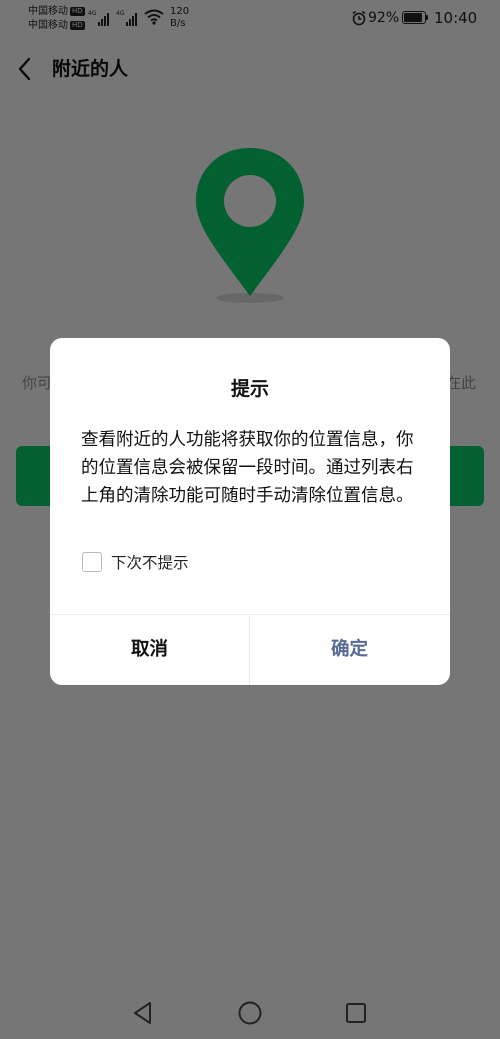 This screenshot has height=1039, width=500. I want to click on dont-remind-checkbox, so click(92, 562).